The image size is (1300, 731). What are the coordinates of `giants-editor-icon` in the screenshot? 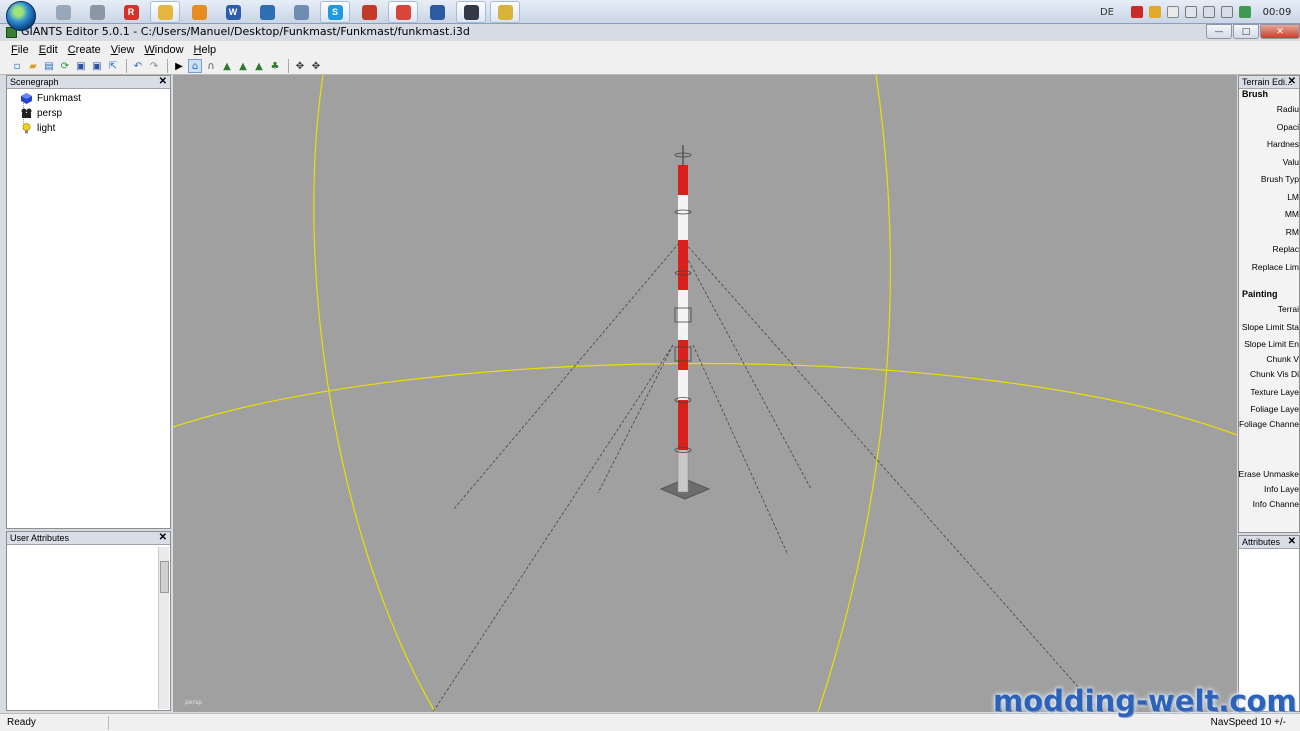 It's located at (505, 12).